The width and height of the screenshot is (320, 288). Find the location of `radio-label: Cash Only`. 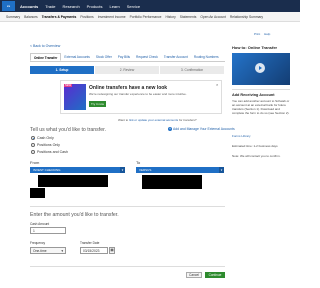

radio-label: Cash Only is located at coordinates (45, 138).